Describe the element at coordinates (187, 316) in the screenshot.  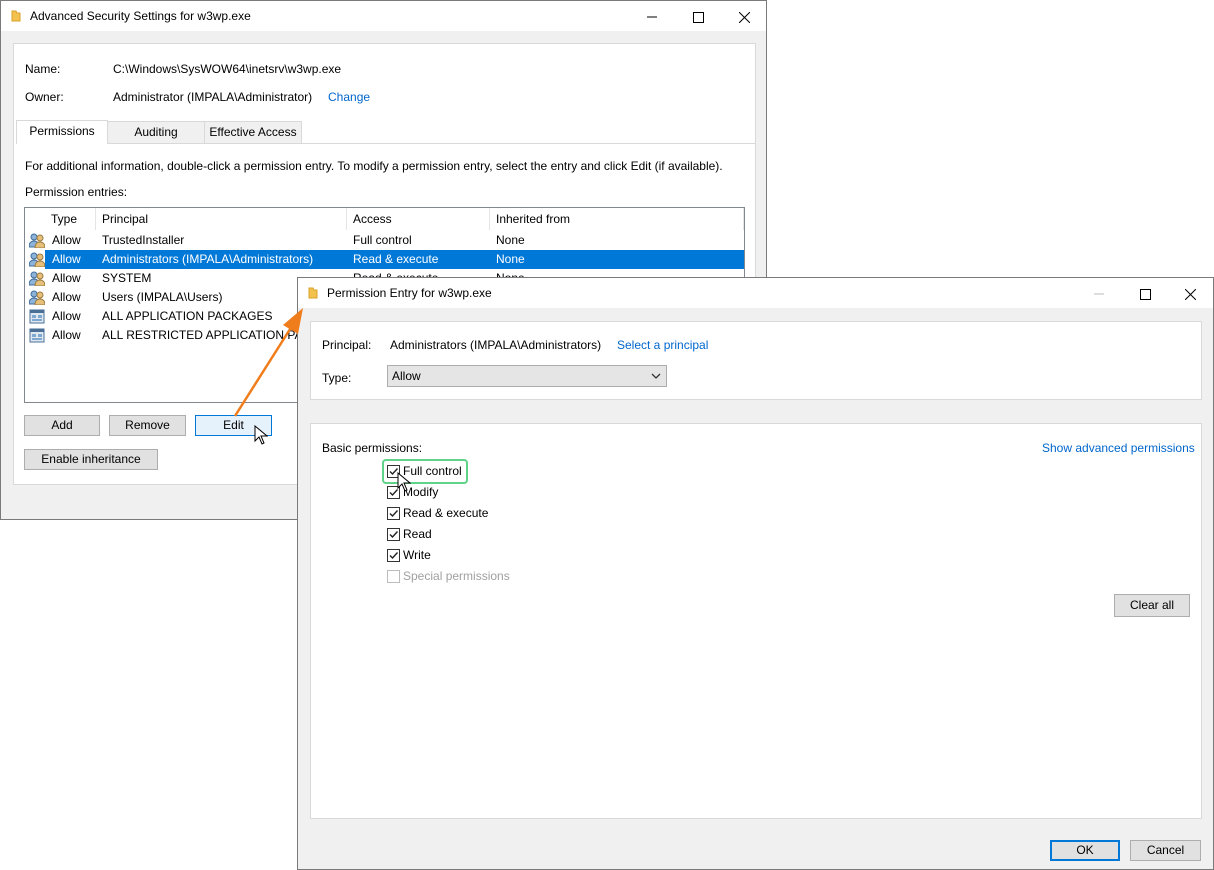
I see `row-principal: ALL APPLICATION PACKAGES` at that location.